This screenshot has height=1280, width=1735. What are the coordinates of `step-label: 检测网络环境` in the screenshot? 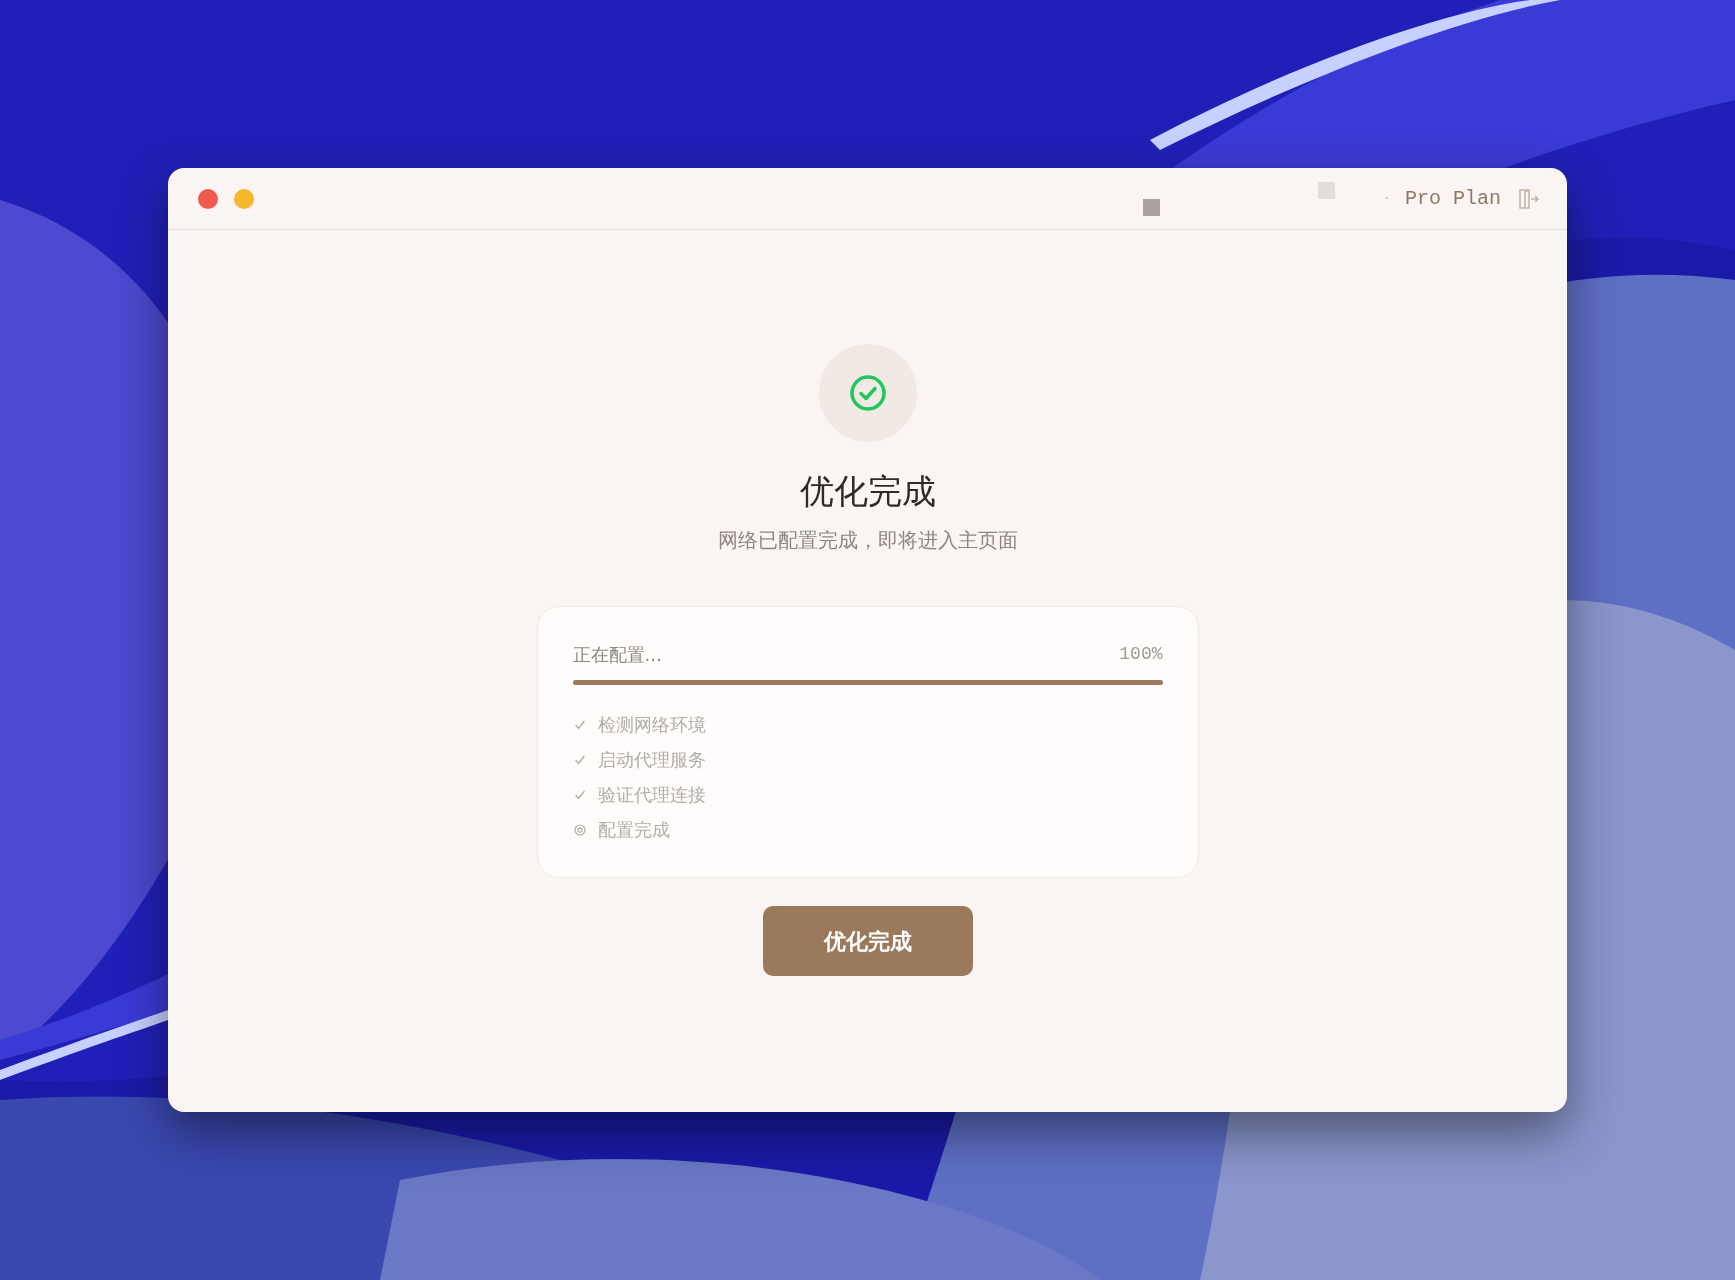 It's located at (651, 725).